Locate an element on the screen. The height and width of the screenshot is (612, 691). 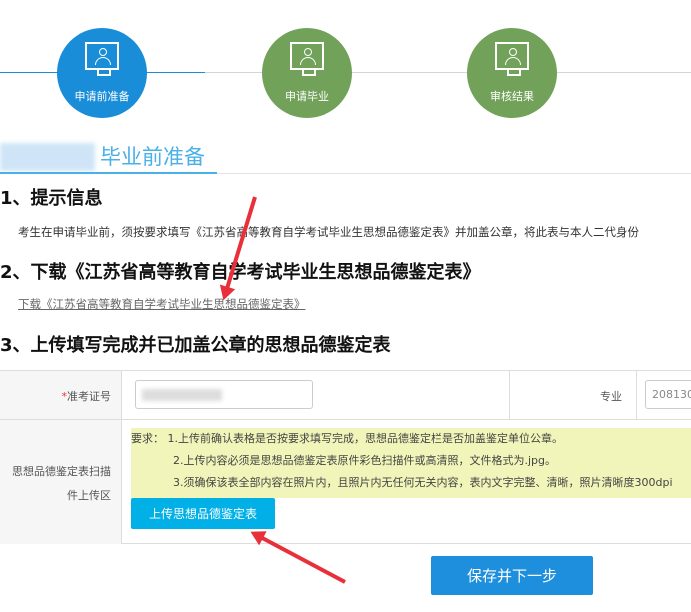
major-label: 专业 is located at coordinates (573, 395).